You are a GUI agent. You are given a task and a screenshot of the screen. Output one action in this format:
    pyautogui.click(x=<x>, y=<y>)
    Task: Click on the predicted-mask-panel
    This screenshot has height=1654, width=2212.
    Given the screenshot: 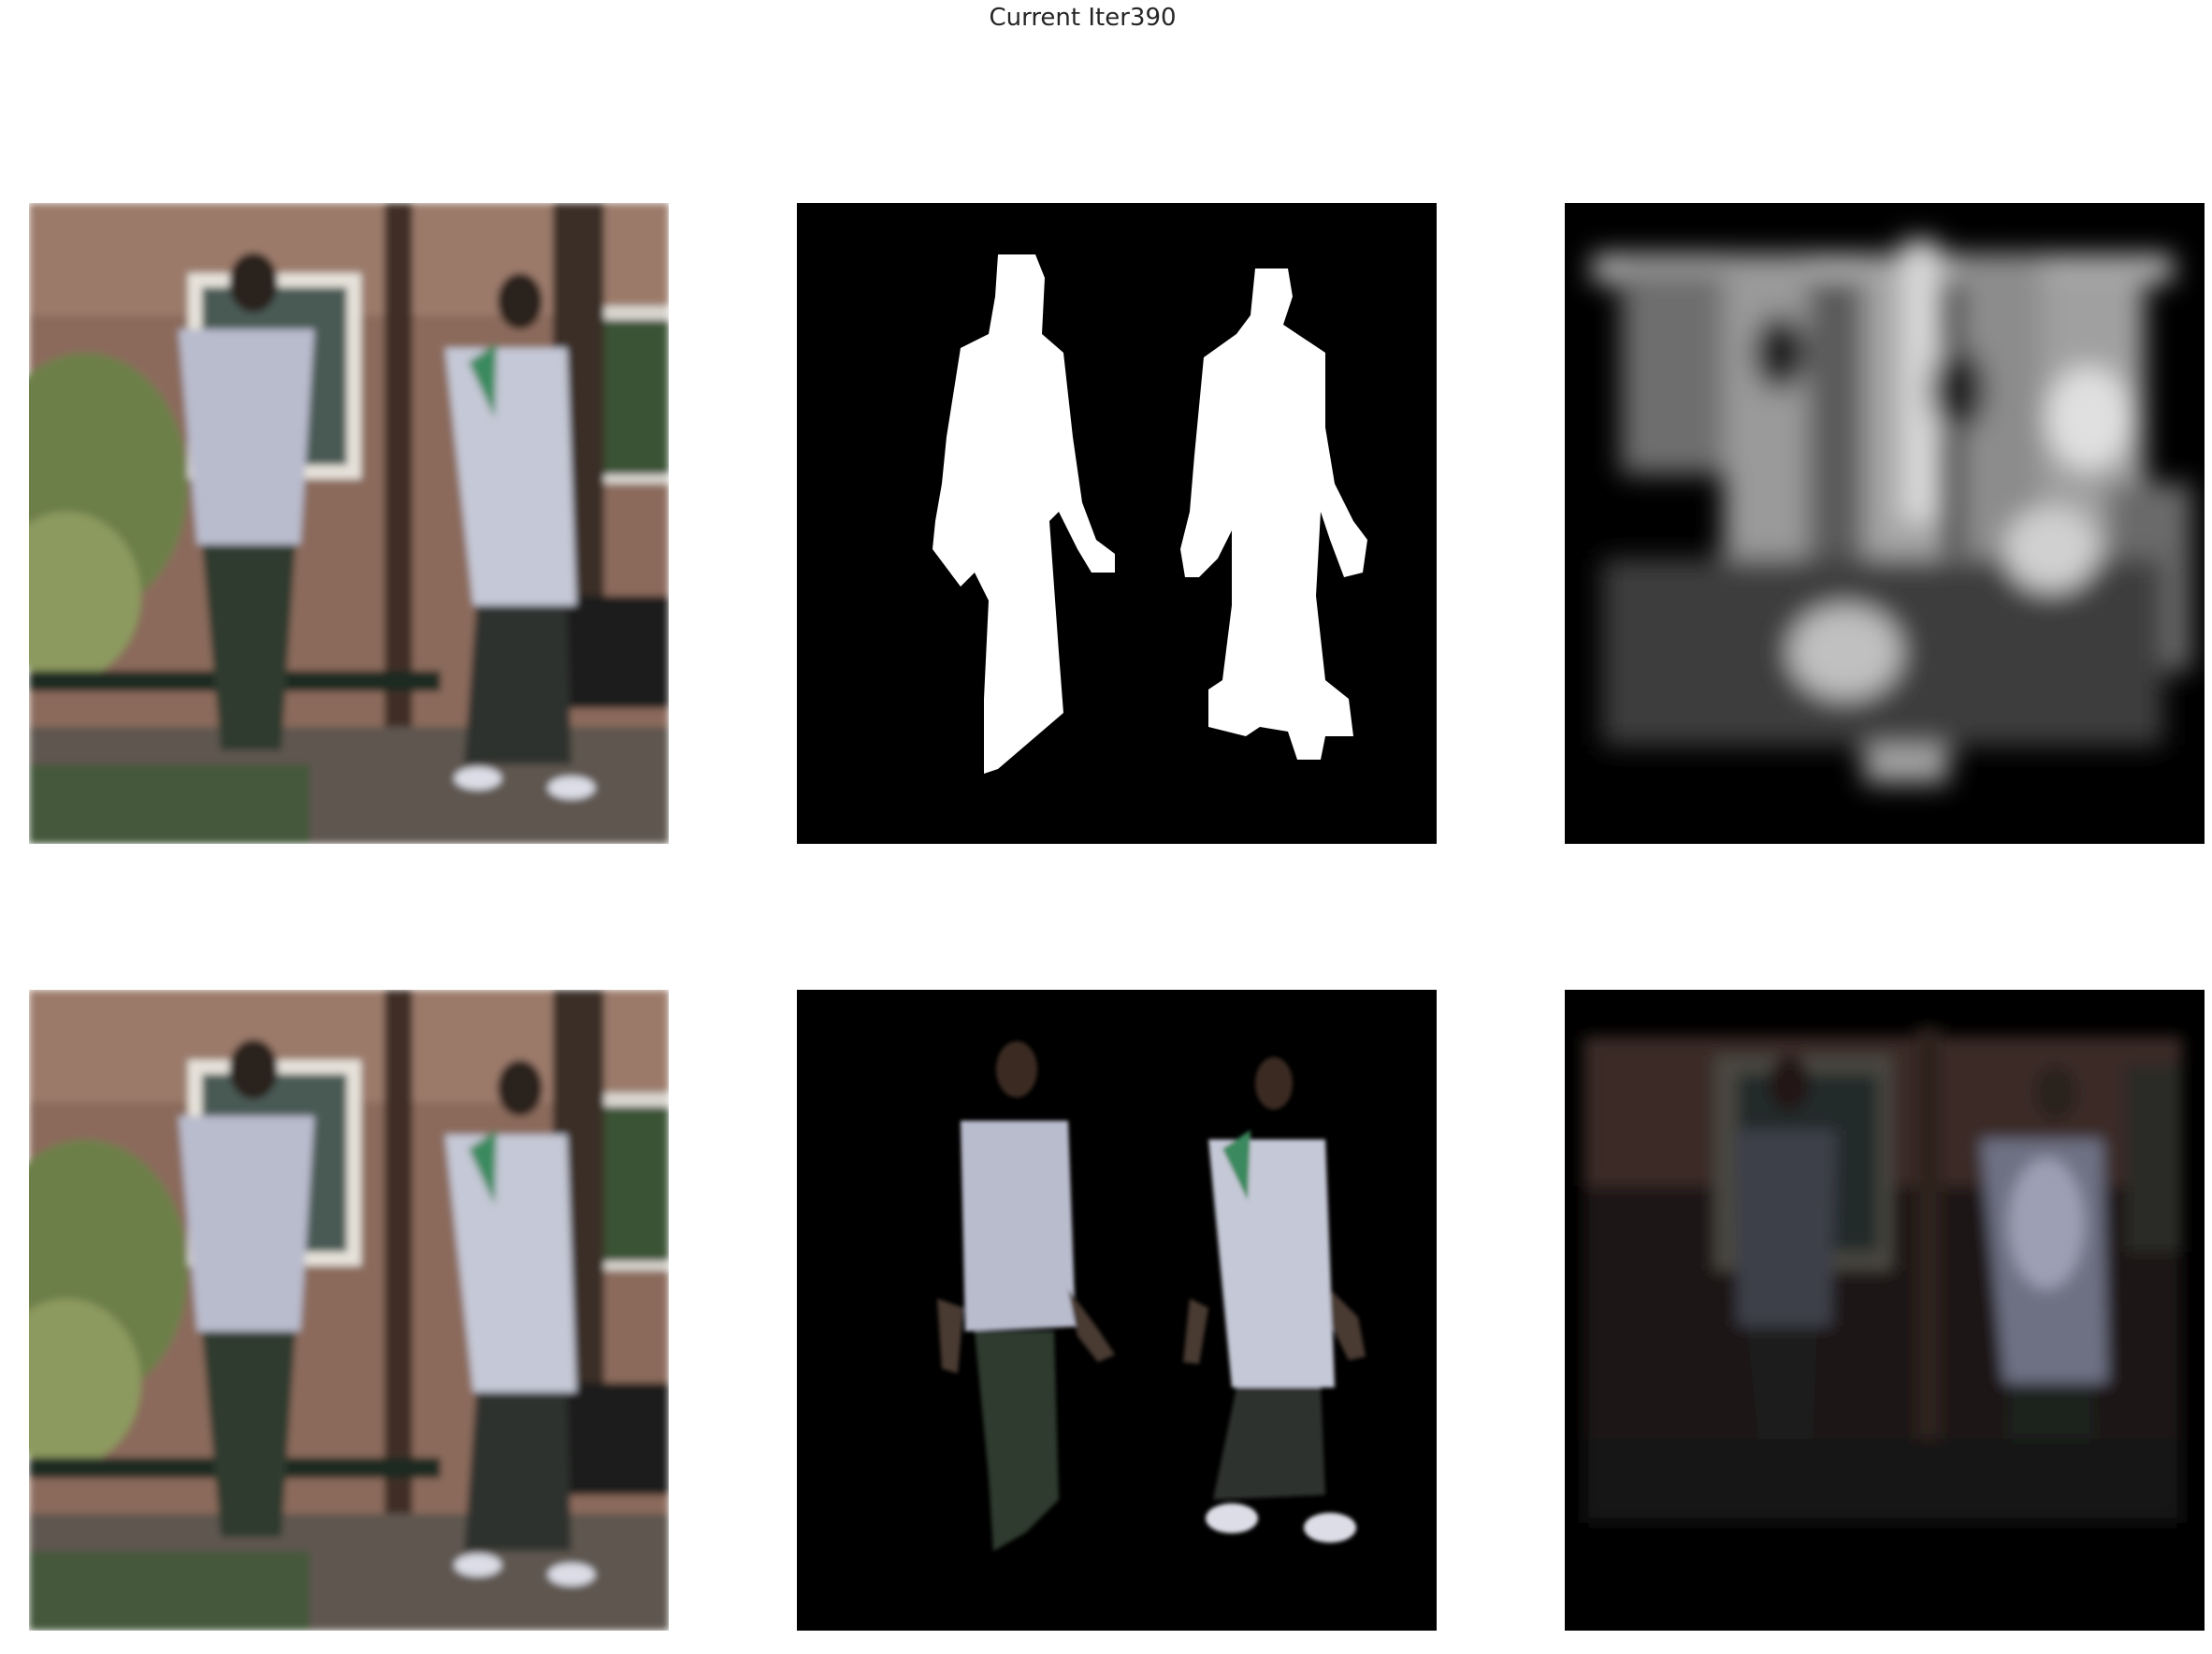 What is the action you would take?
    pyautogui.click(x=1885, y=523)
    